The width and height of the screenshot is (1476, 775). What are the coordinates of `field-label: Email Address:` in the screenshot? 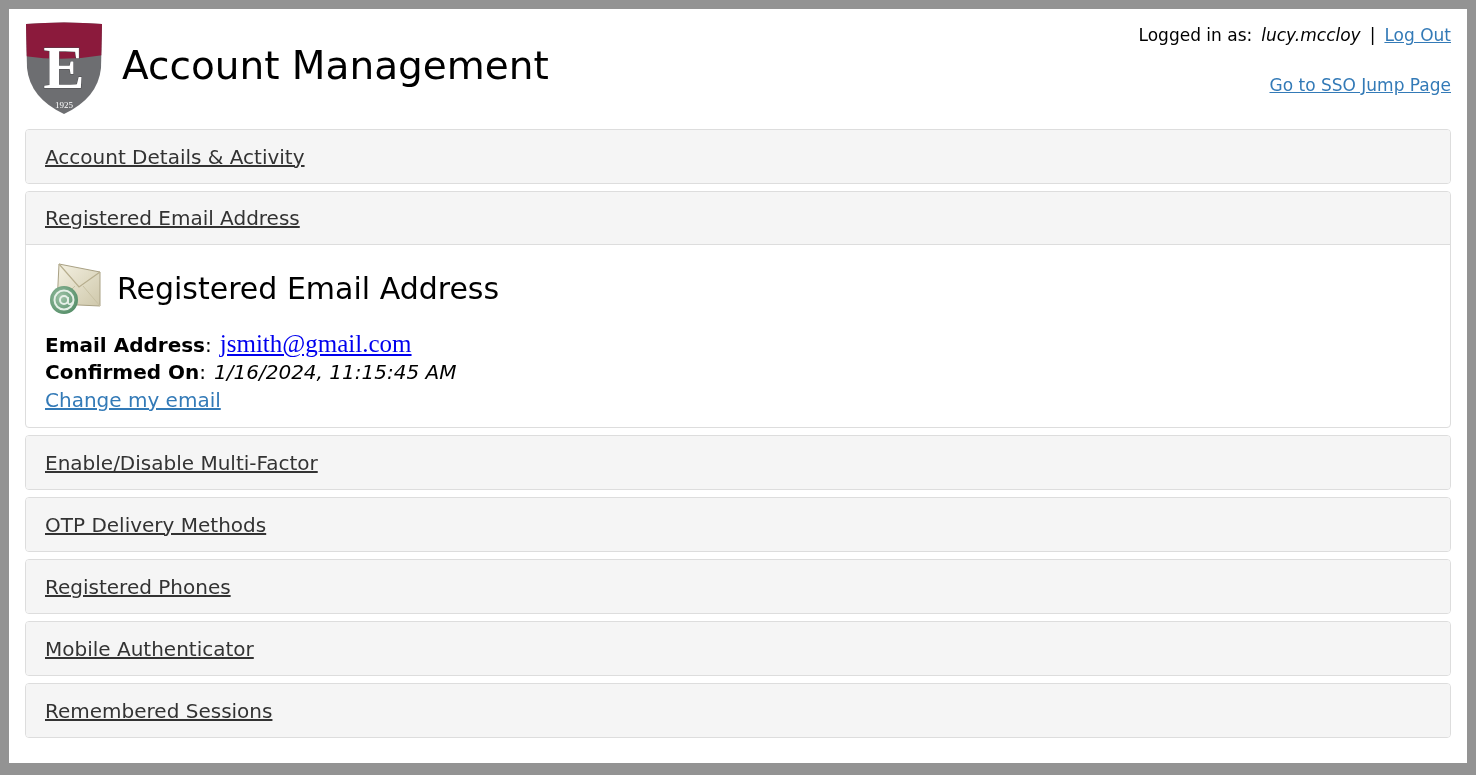 It's located at (128, 345).